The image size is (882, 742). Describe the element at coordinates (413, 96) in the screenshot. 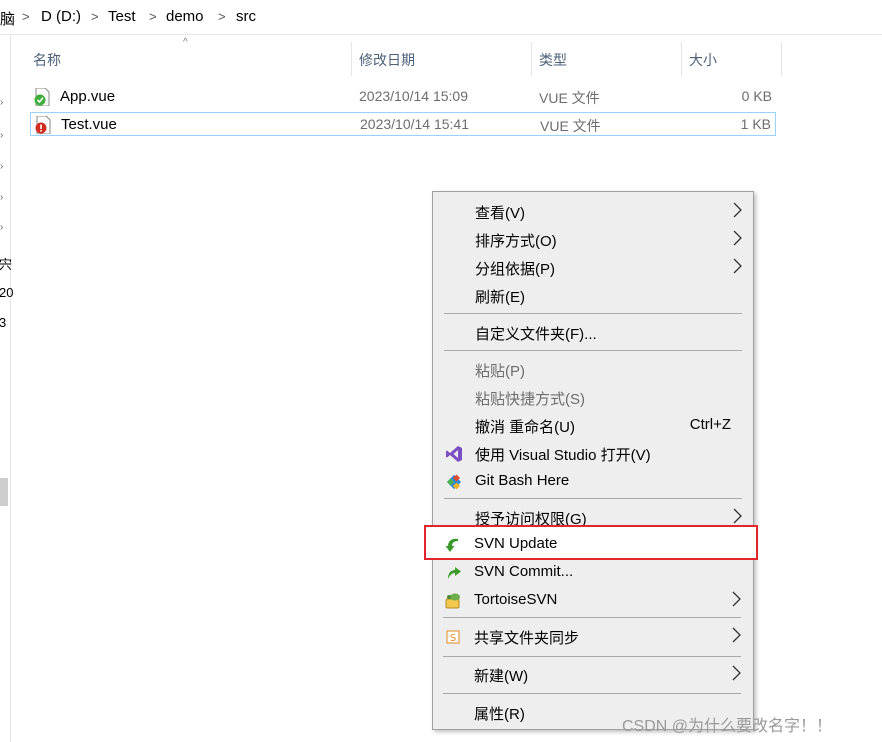

I see `file-date: 2023/10/14 15:09` at that location.